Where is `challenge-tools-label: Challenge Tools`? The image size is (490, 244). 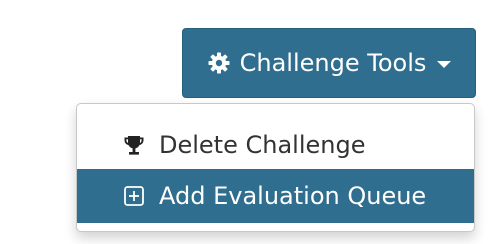 challenge-tools-label: Challenge Tools is located at coordinates (333, 63).